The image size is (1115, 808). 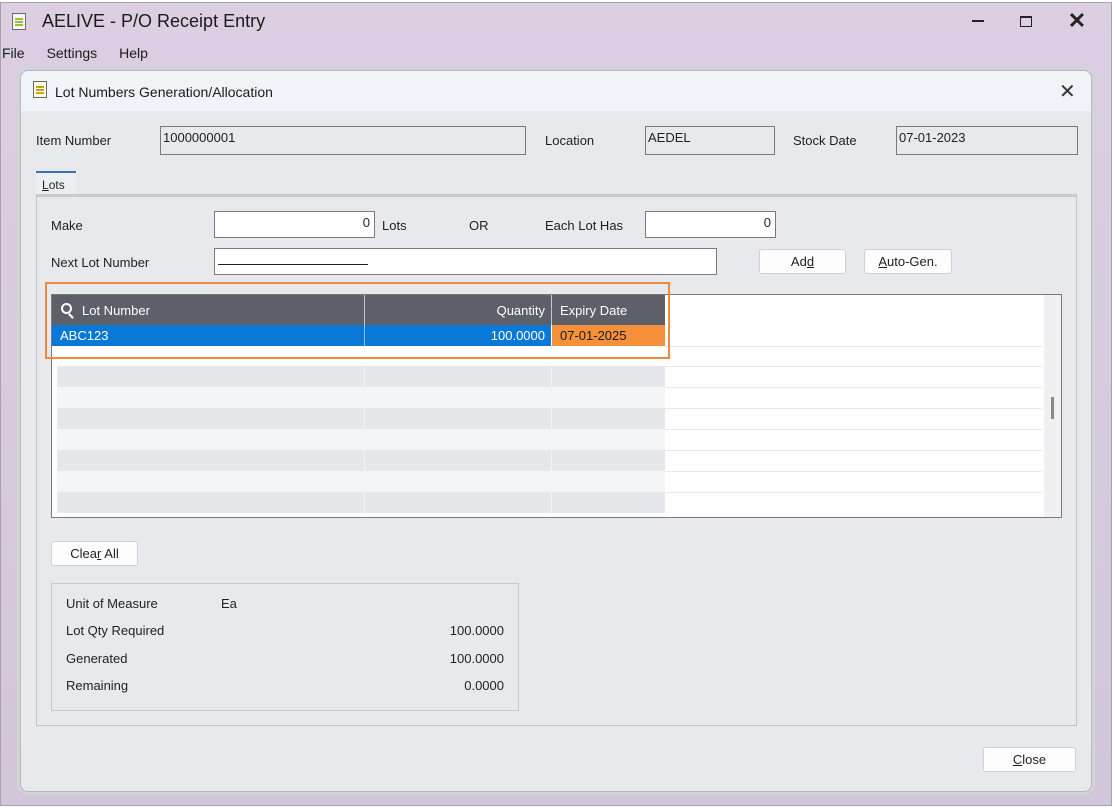 I want to click on grid-header: Lot Number Quantity Expiry Date, so click(x=358, y=310).